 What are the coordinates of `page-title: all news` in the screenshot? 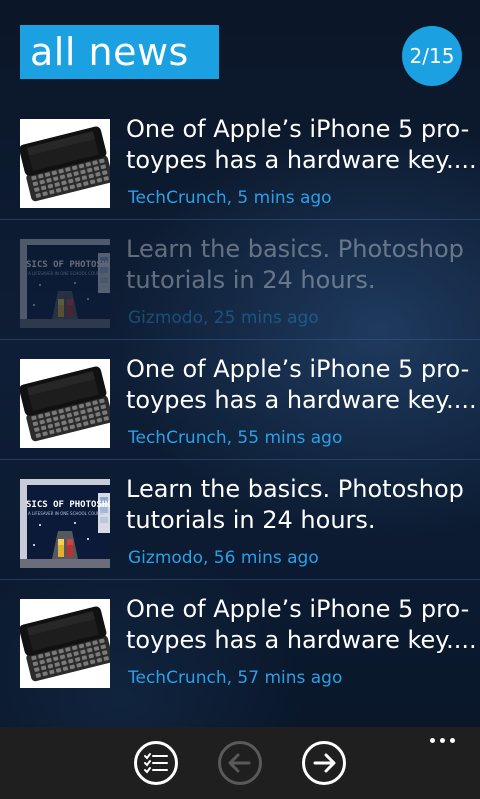 It's located at (109, 52).